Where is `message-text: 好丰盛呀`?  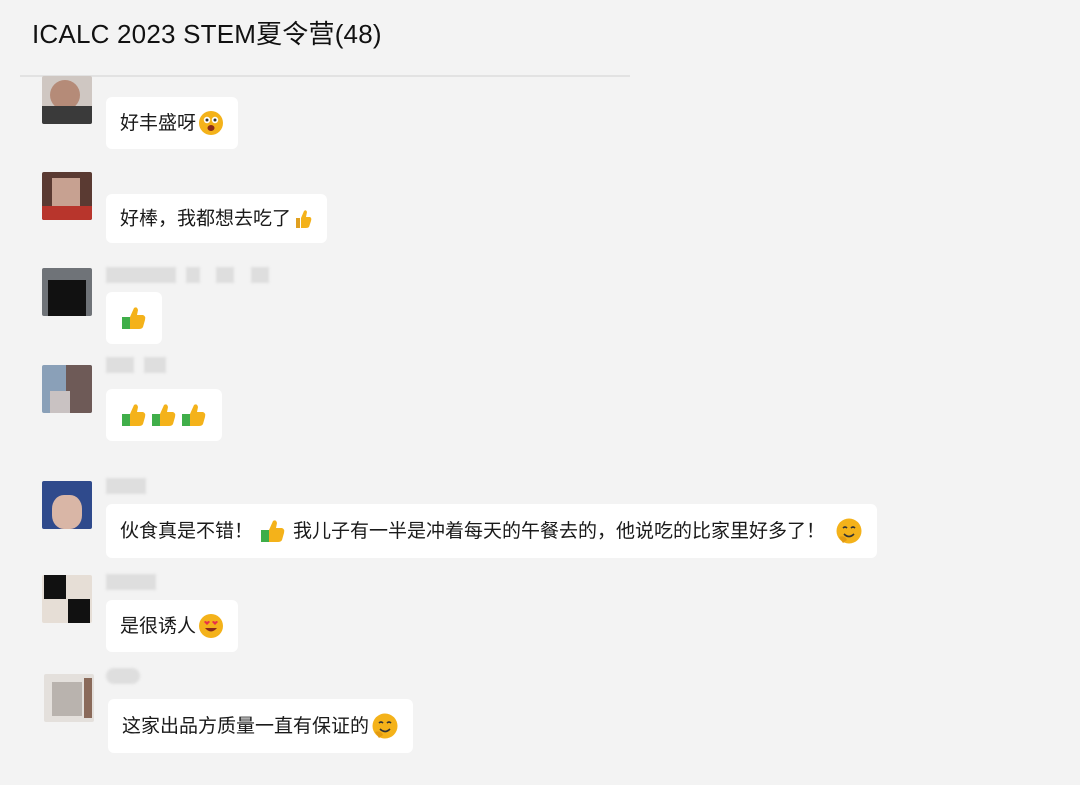 message-text: 好丰盛呀 is located at coordinates (158, 123).